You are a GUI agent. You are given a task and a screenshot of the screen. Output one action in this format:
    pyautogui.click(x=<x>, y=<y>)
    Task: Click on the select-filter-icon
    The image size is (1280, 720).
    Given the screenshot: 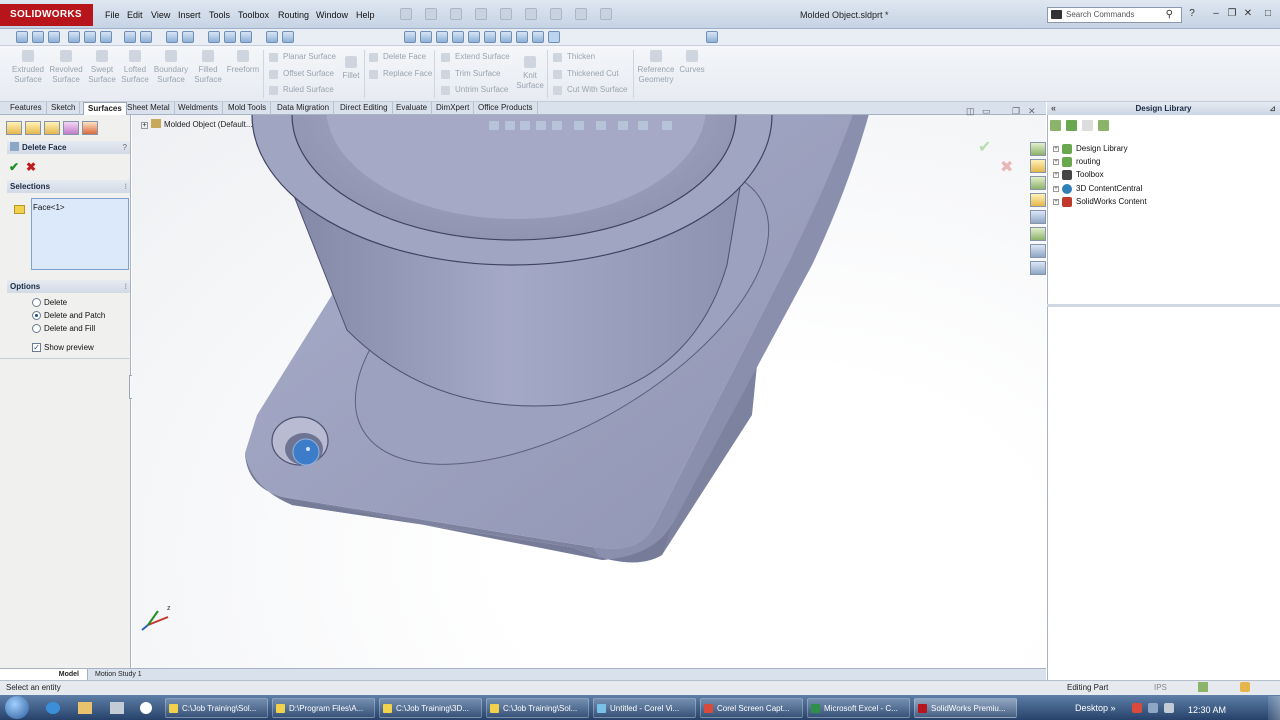 What is the action you would take?
    pyautogui.click(x=554, y=37)
    